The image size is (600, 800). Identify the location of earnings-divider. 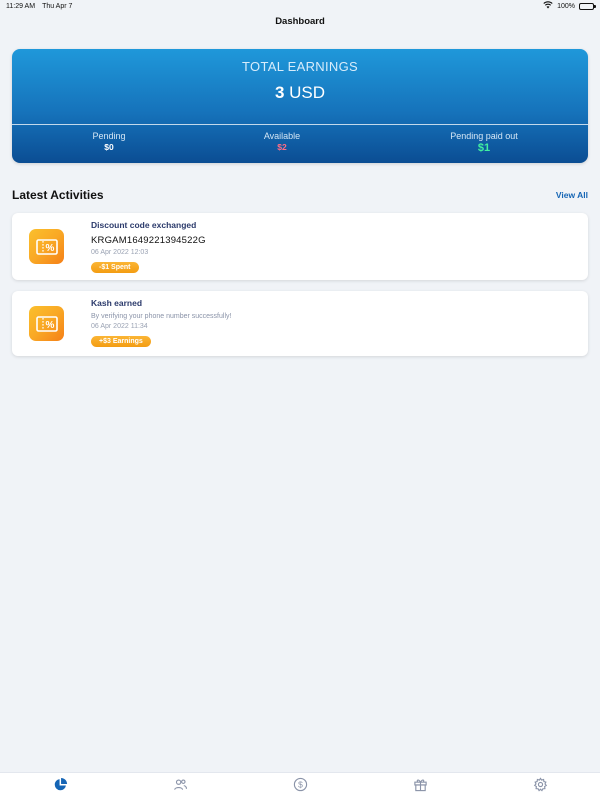
(300, 124).